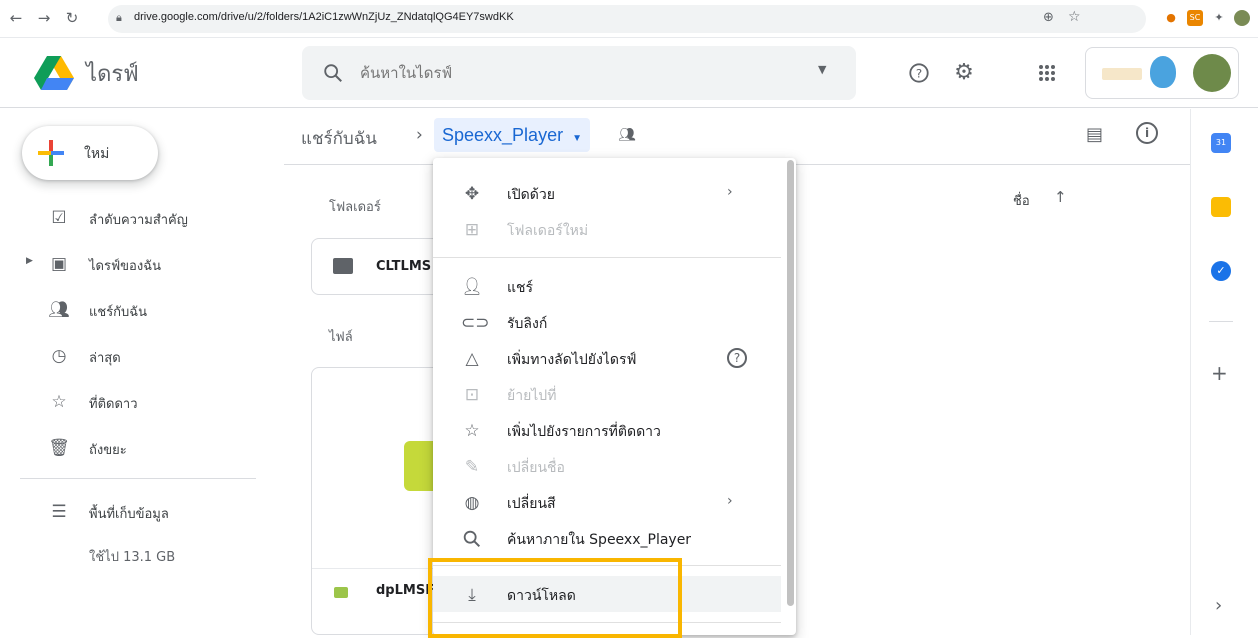 Image resolution: width=1258 pixels, height=638 pixels. What do you see at coordinates (607, 322) in the screenshot?
I see `menu-item-get-link: ⊂⊃ รับลิงก์` at bounding box center [607, 322].